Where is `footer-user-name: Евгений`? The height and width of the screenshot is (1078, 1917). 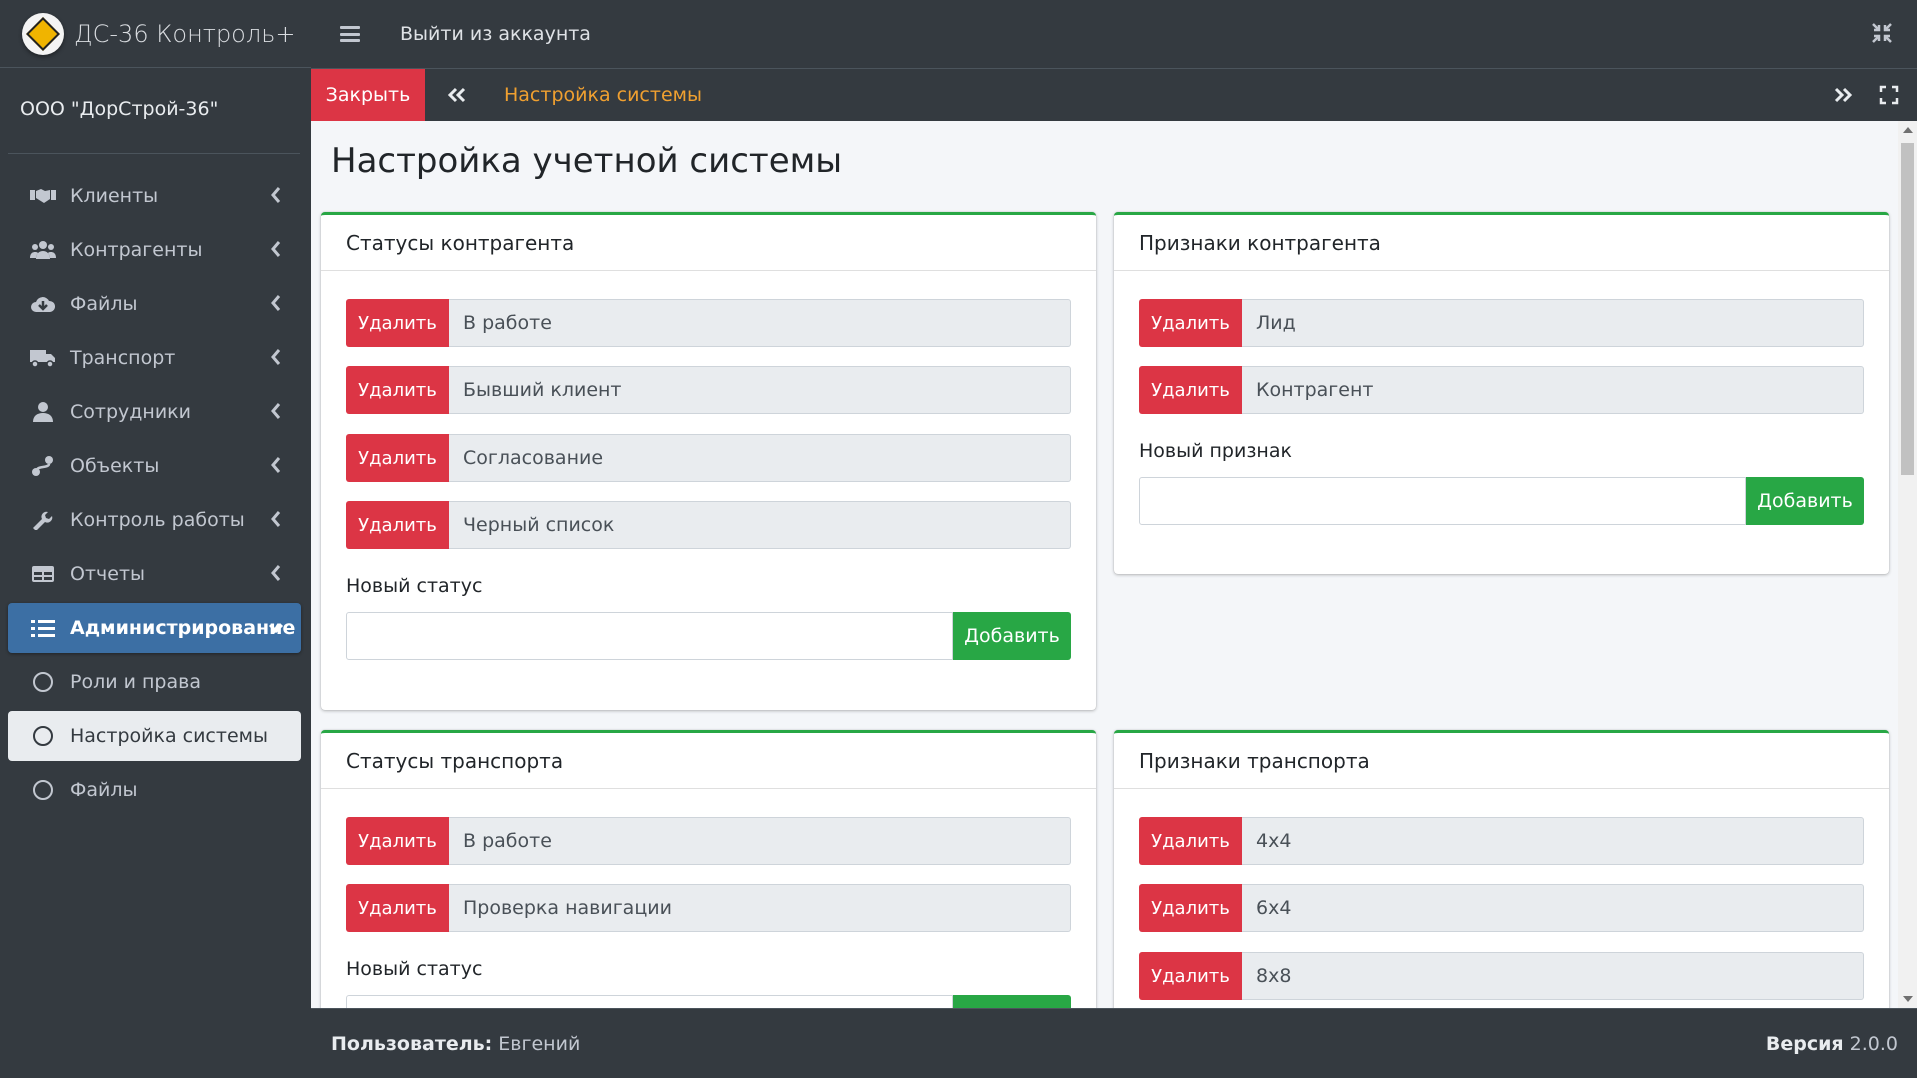 footer-user-name: Евгений is located at coordinates (539, 1043).